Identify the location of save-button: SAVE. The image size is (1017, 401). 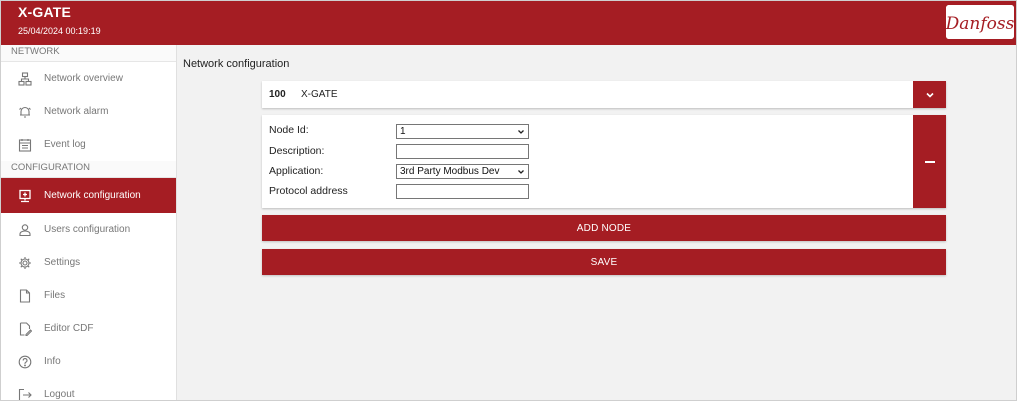
(604, 262).